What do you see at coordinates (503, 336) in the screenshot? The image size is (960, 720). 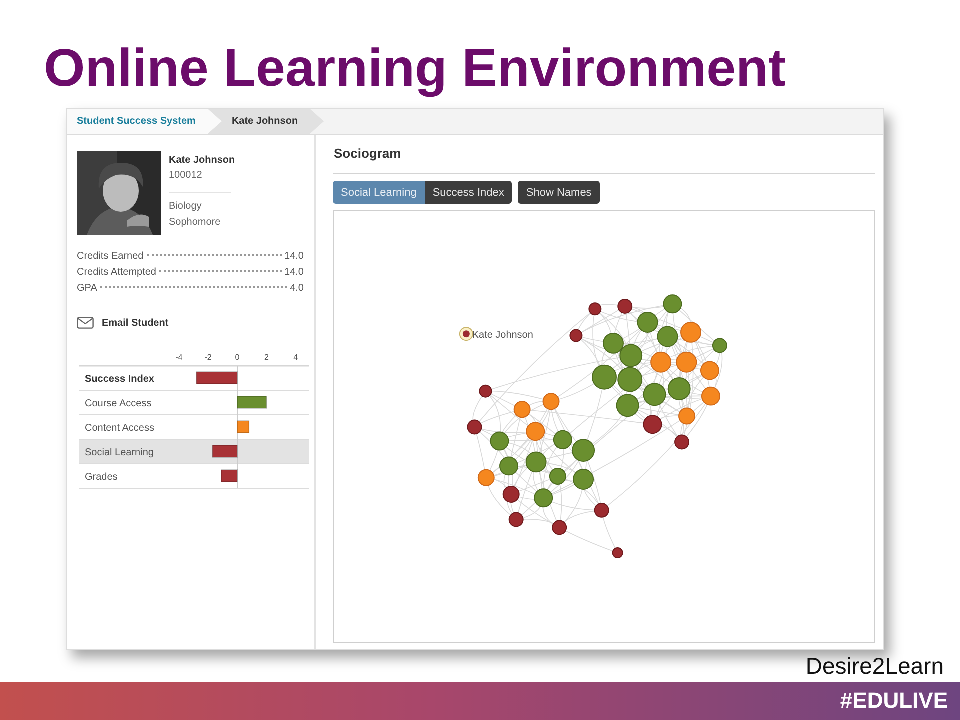 I see `node-label: Kate Johnson` at bounding box center [503, 336].